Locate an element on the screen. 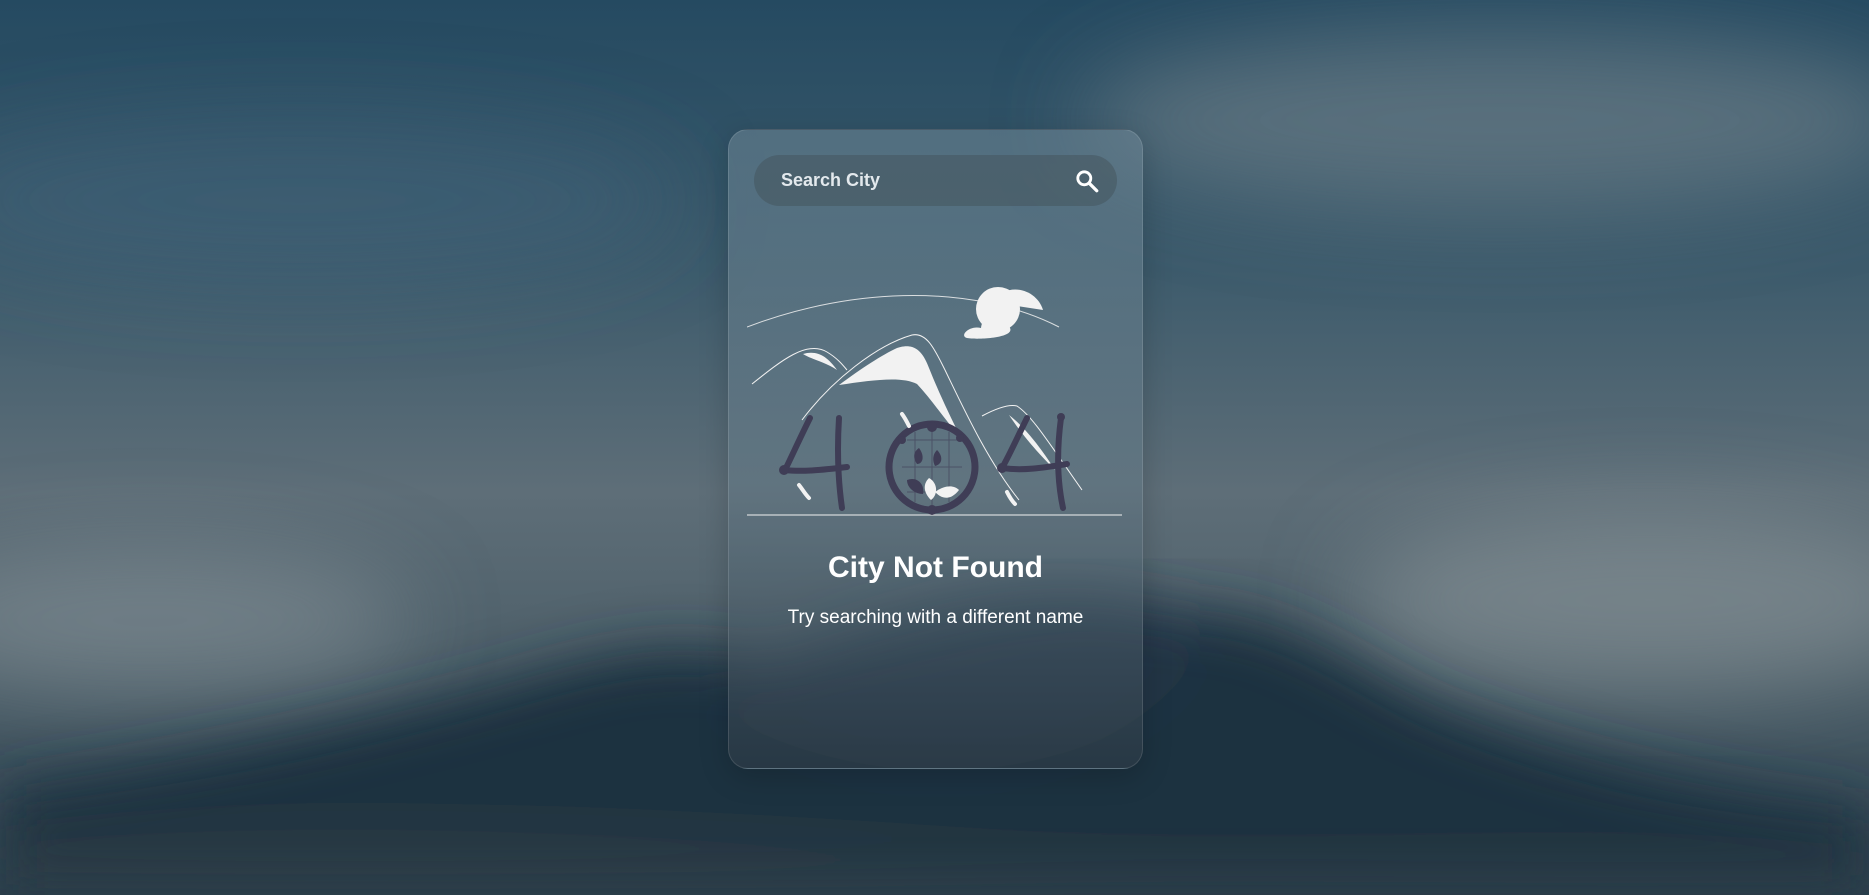  search-icon is located at coordinates (1087, 180).